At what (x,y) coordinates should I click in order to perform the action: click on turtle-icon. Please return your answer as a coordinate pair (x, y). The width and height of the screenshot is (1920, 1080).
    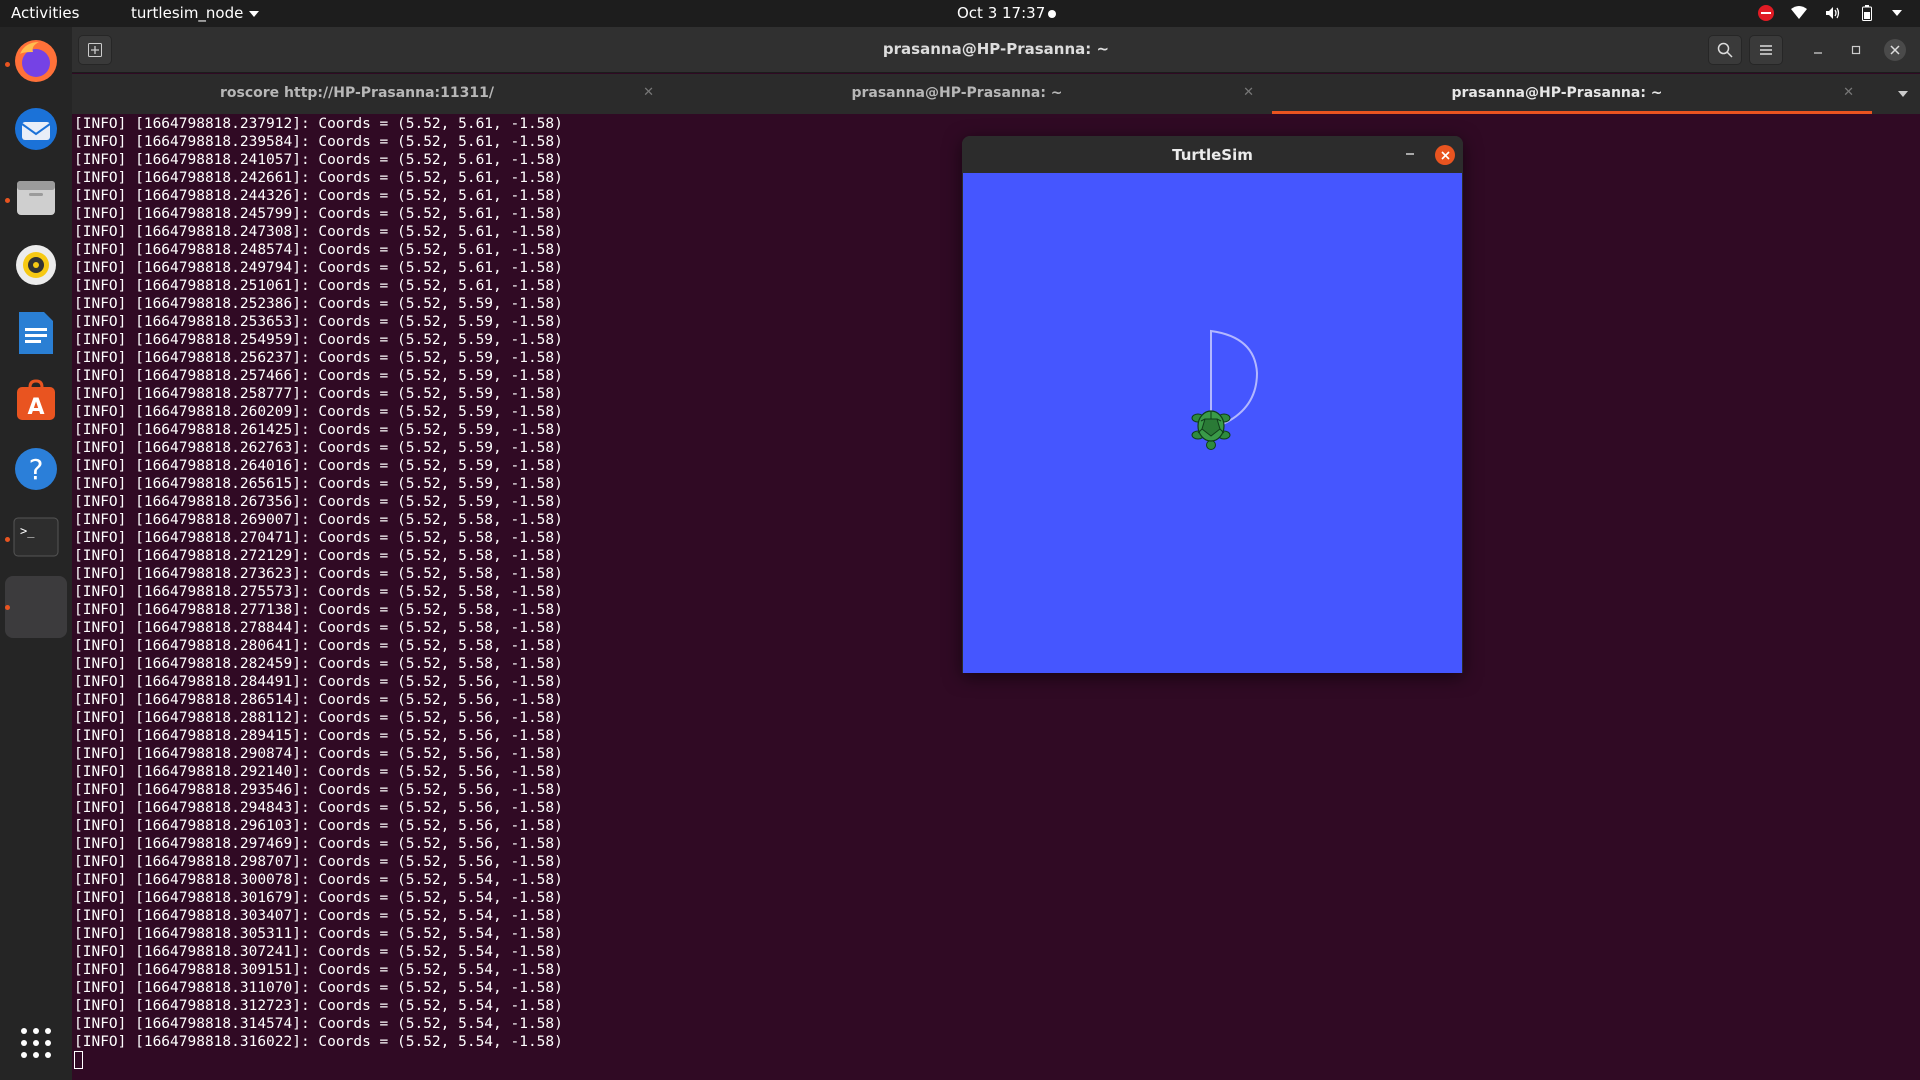
    Looking at the image, I should click on (1211, 430).